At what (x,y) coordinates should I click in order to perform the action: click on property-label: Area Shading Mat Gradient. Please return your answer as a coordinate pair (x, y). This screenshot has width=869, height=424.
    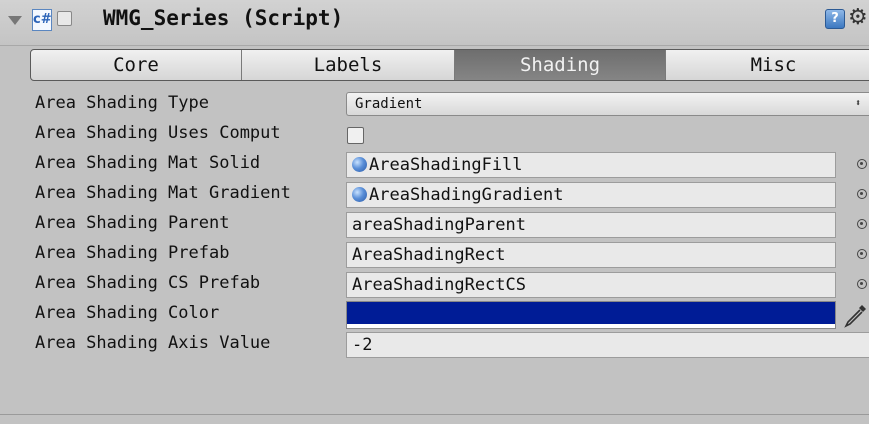
    Looking at the image, I should click on (163, 193).